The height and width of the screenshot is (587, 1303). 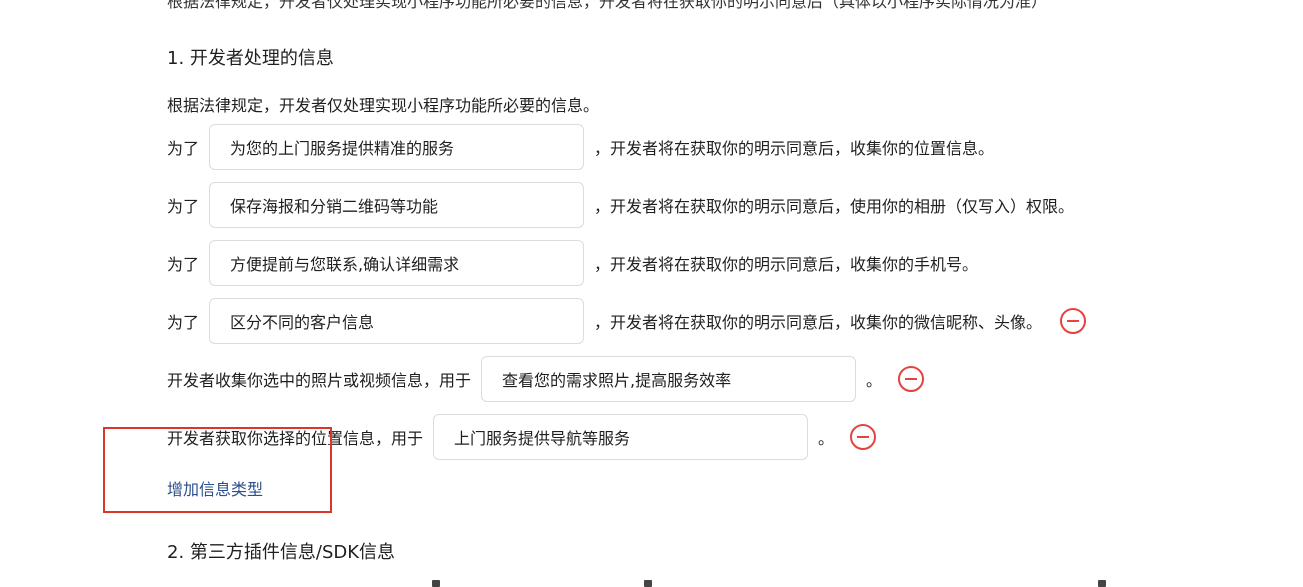 What do you see at coordinates (397, 205) in the screenshot?
I see `purpose-input-album: 保存海报和分销二维码等功能` at bounding box center [397, 205].